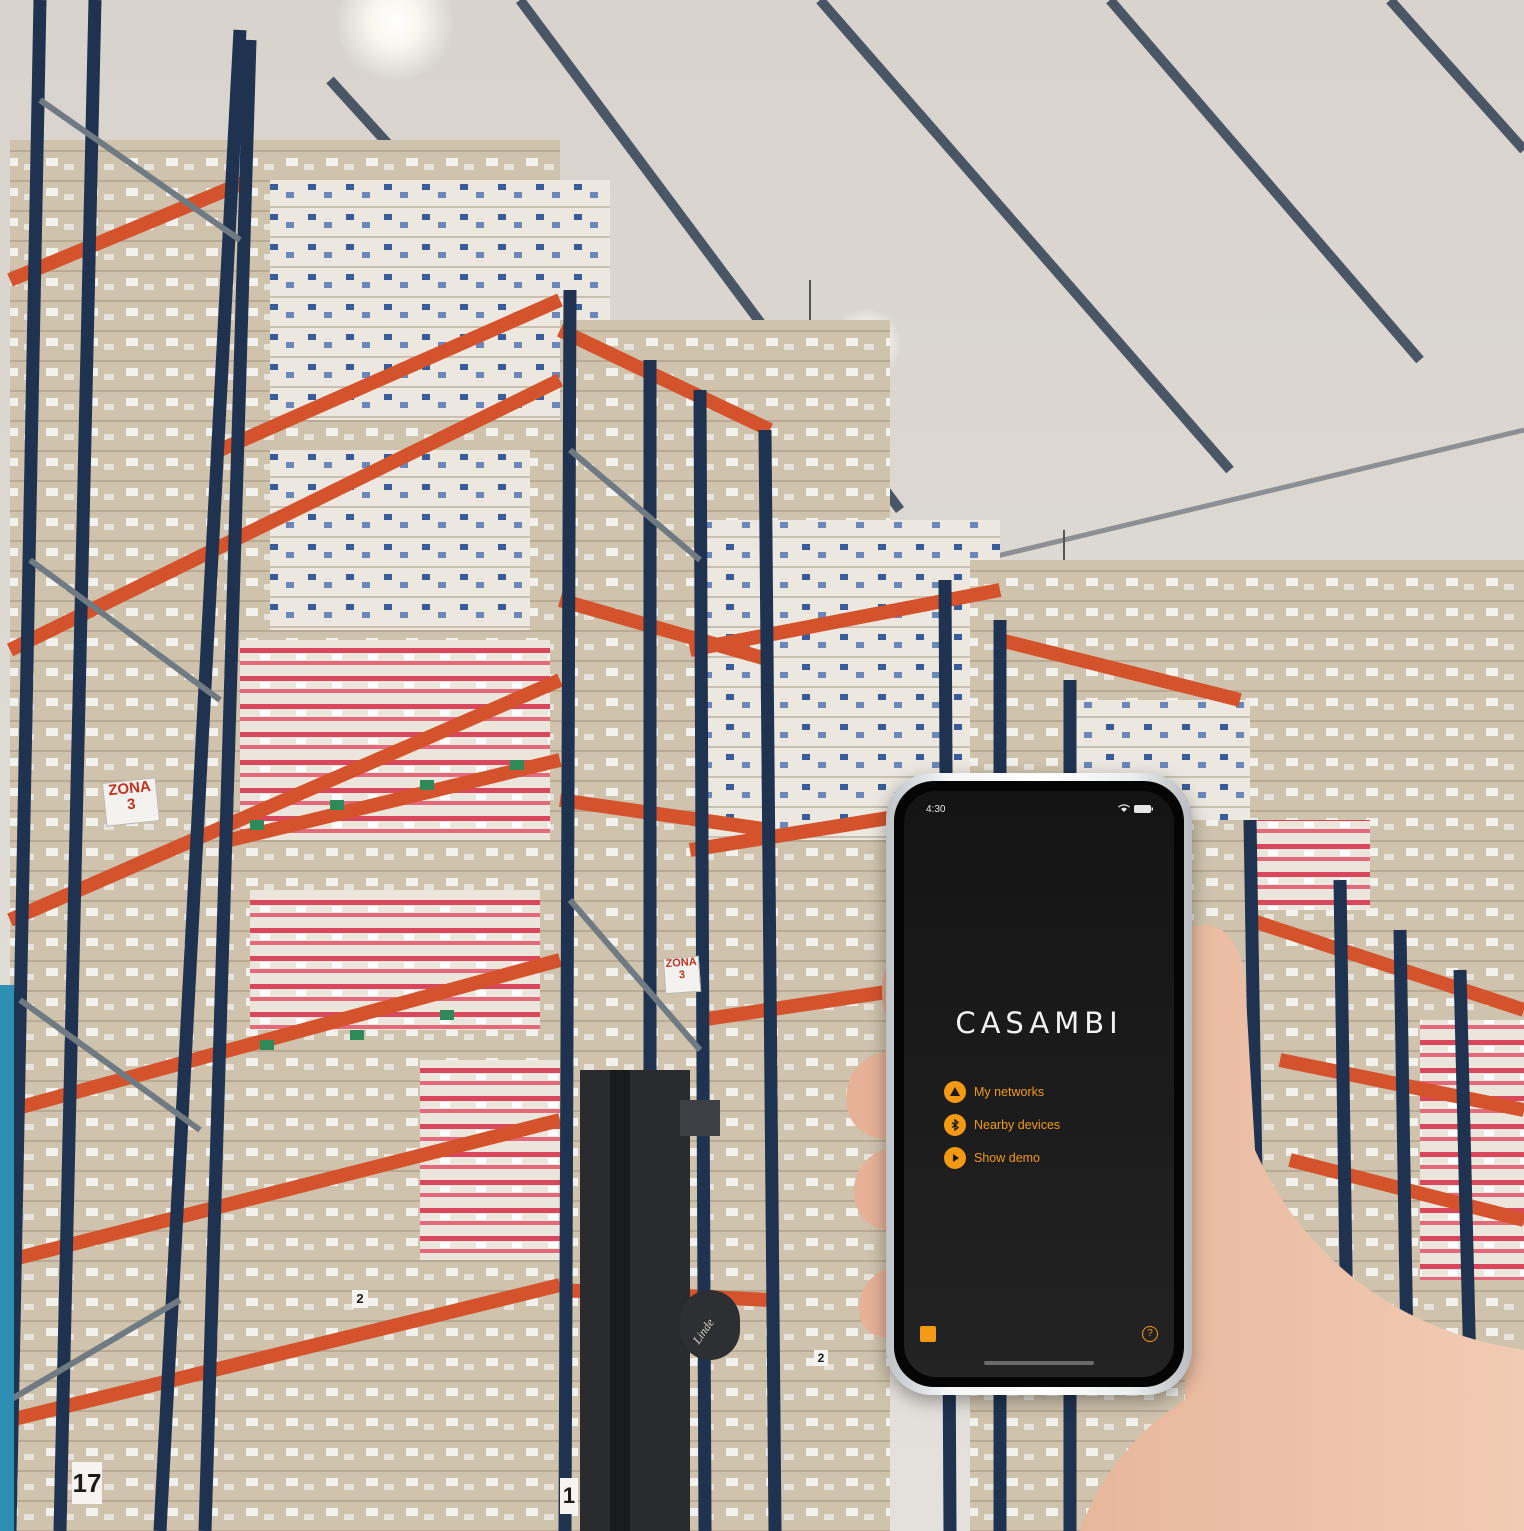 This screenshot has width=1524, height=1531. Describe the element at coordinates (928, 1334) in the screenshot. I see `settings-icon` at that location.